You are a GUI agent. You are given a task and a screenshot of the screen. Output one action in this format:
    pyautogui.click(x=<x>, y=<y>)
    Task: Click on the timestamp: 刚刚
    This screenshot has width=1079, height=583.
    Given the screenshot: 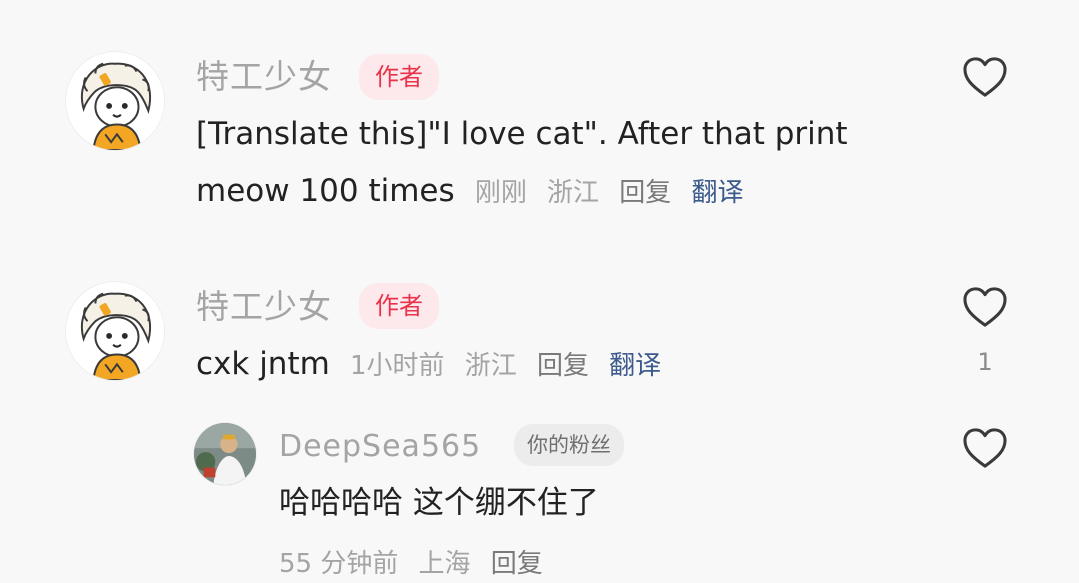 What is the action you would take?
    pyautogui.click(x=500, y=193)
    